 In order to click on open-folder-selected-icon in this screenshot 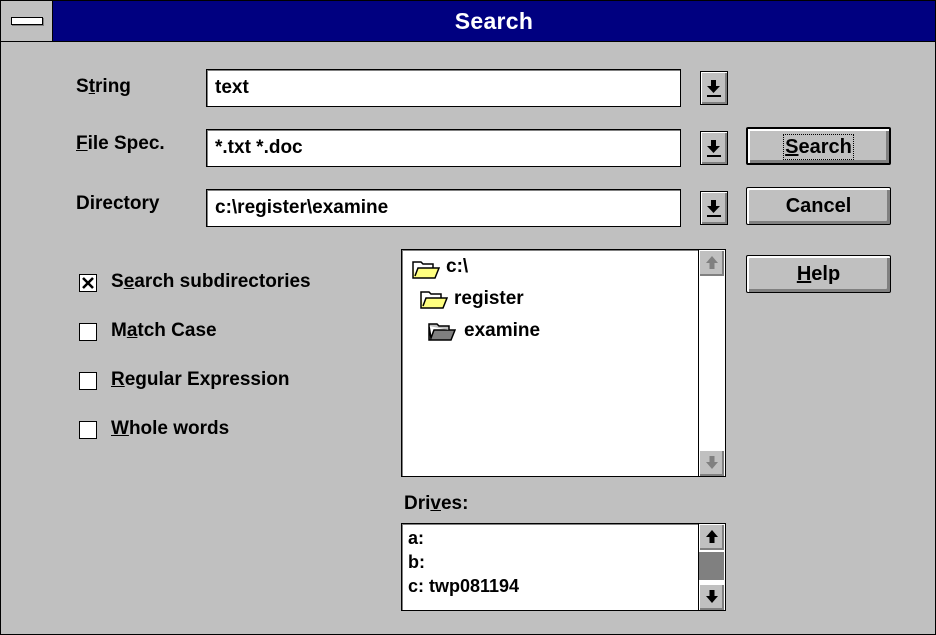, I will do `click(442, 332)`.